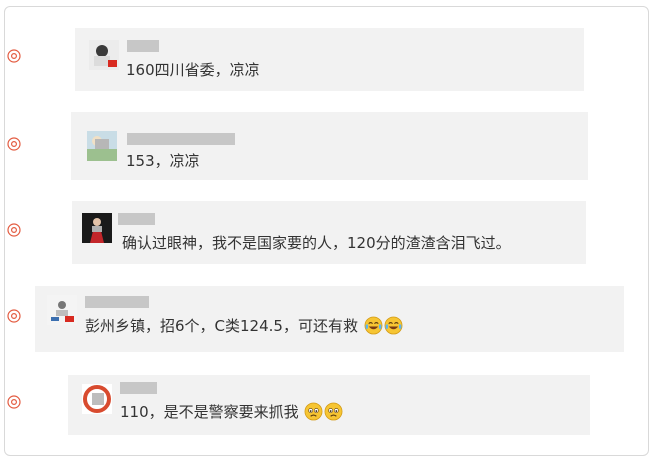  Describe the element at coordinates (209, 412) in the screenshot. I see `comment-body: 110，是不是警察要来抓我` at that location.